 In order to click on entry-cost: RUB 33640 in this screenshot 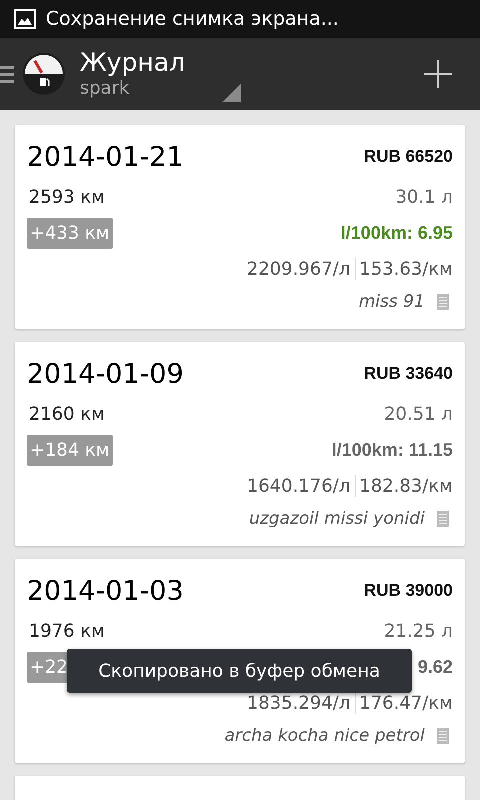, I will do `click(408, 374)`.